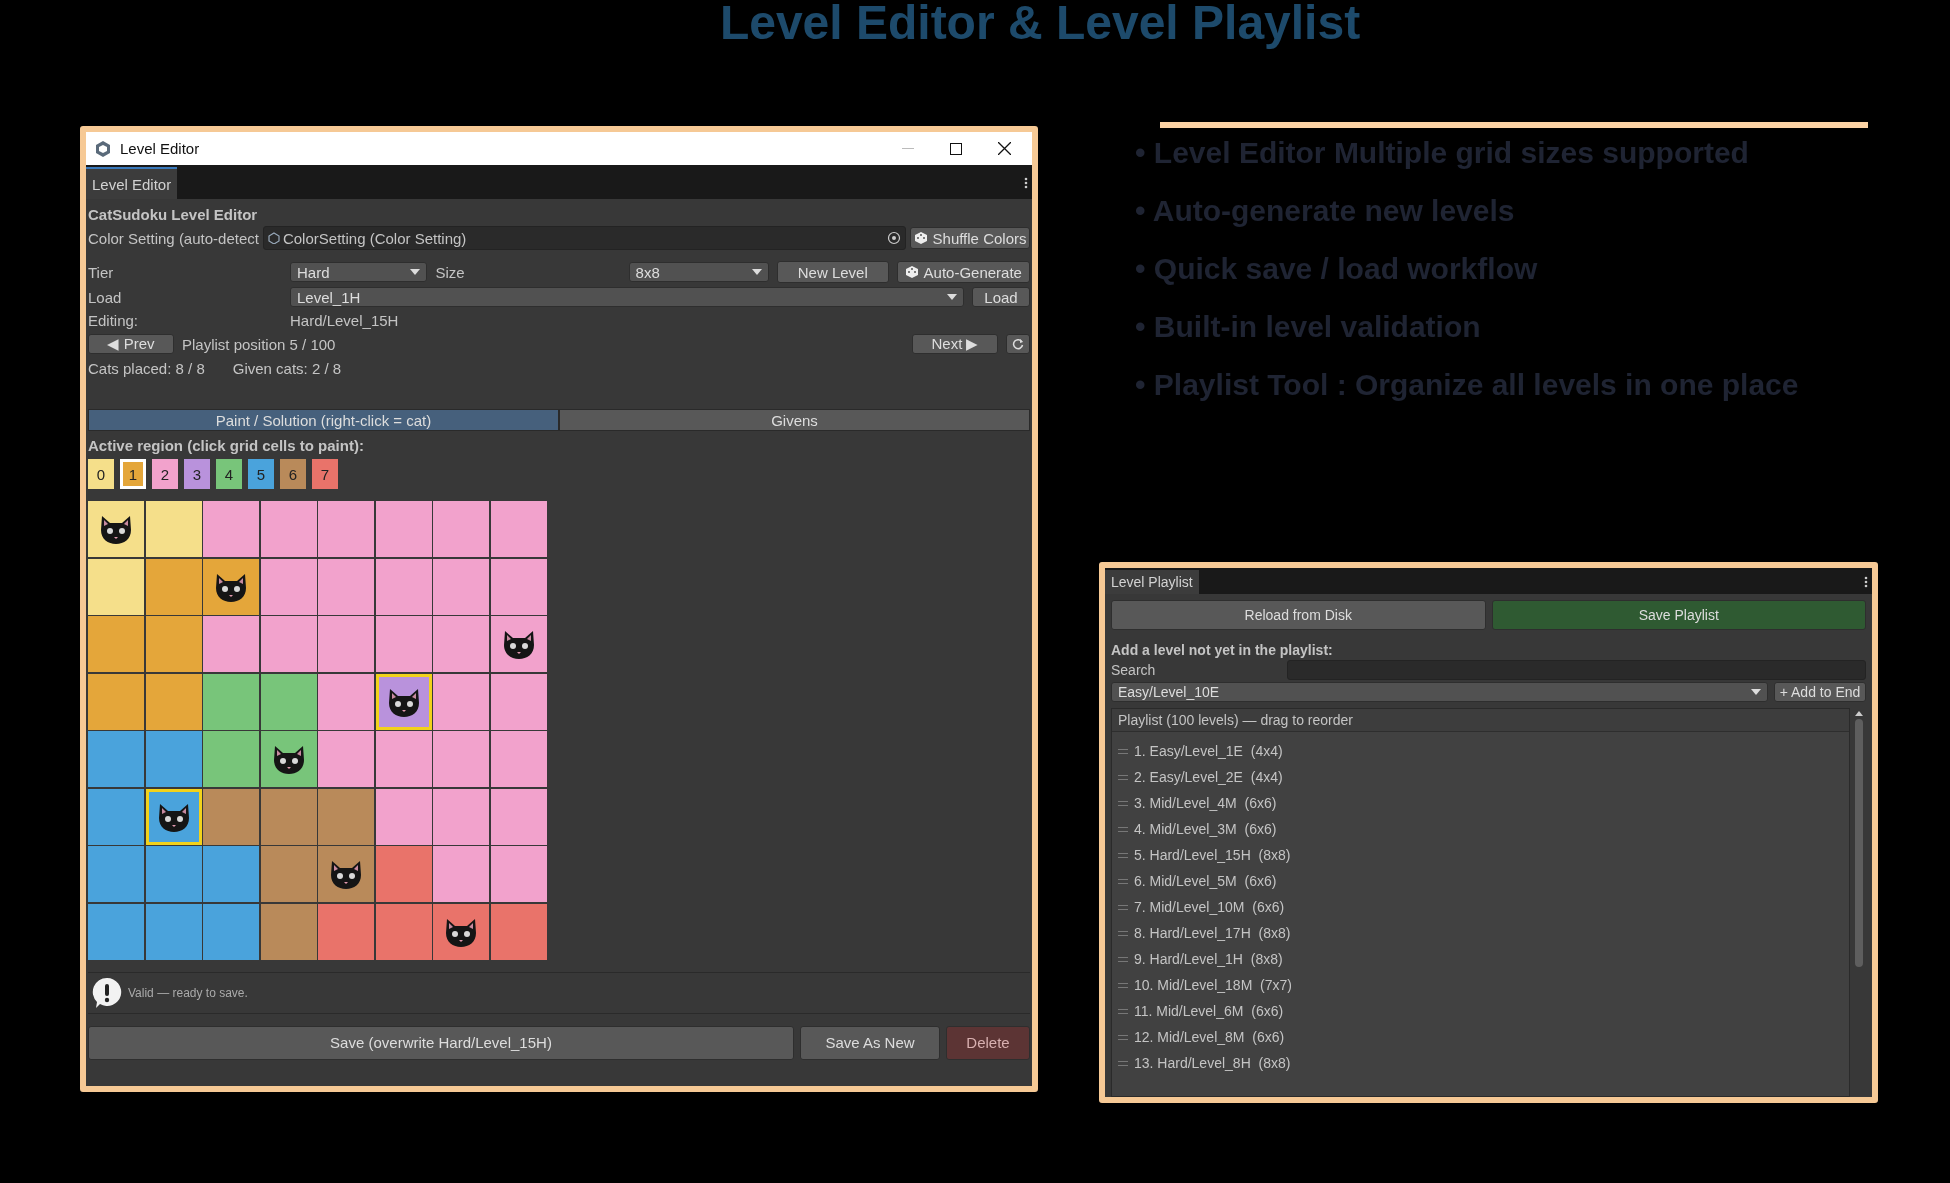 The height and width of the screenshot is (1183, 1950). I want to click on tier-dropdown: Hard, so click(359, 272).